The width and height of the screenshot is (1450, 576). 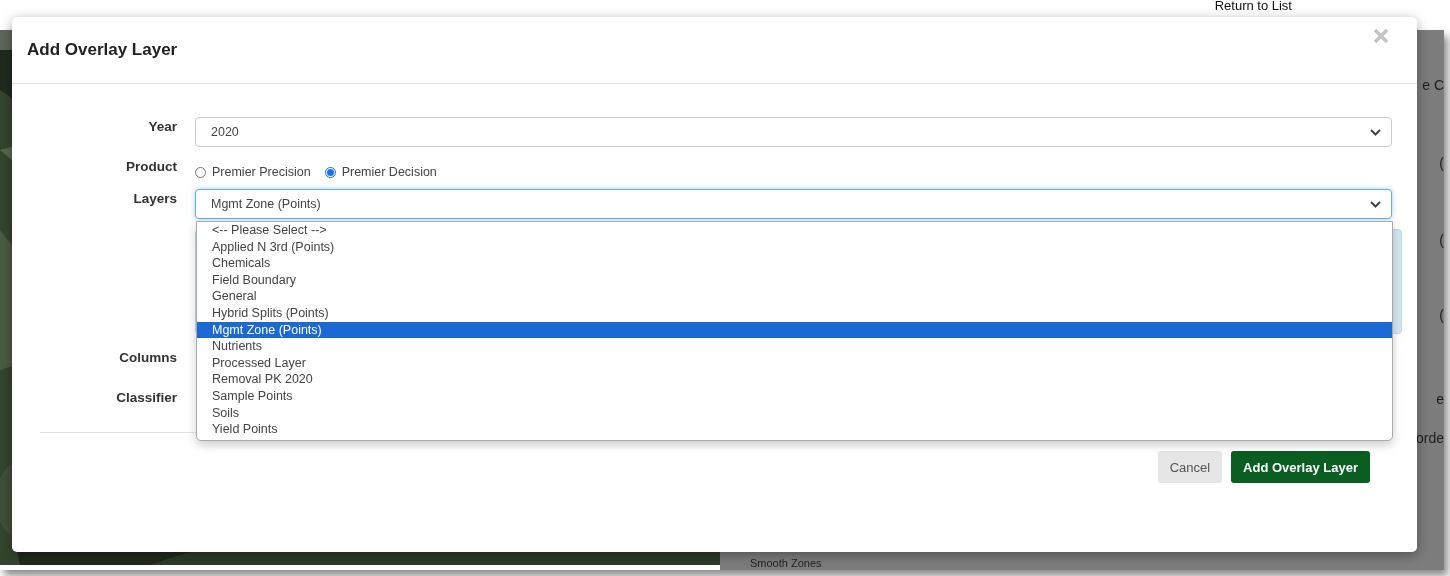 What do you see at coordinates (1440, 399) in the screenshot?
I see `background-text: e` at bounding box center [1440, 399].